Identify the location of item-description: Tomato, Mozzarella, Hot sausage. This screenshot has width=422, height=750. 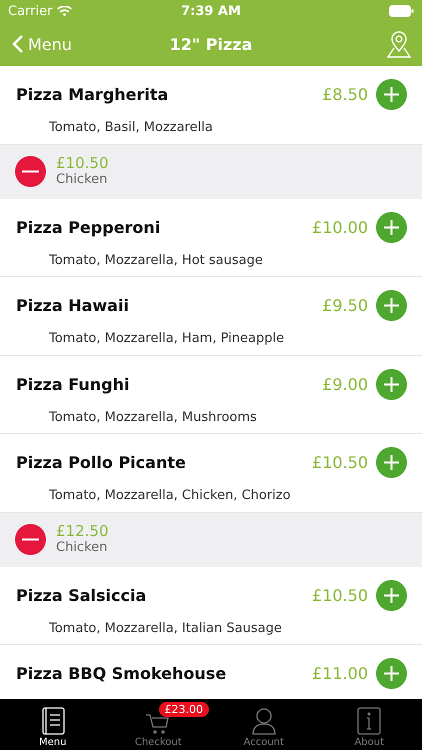
(156, 260).